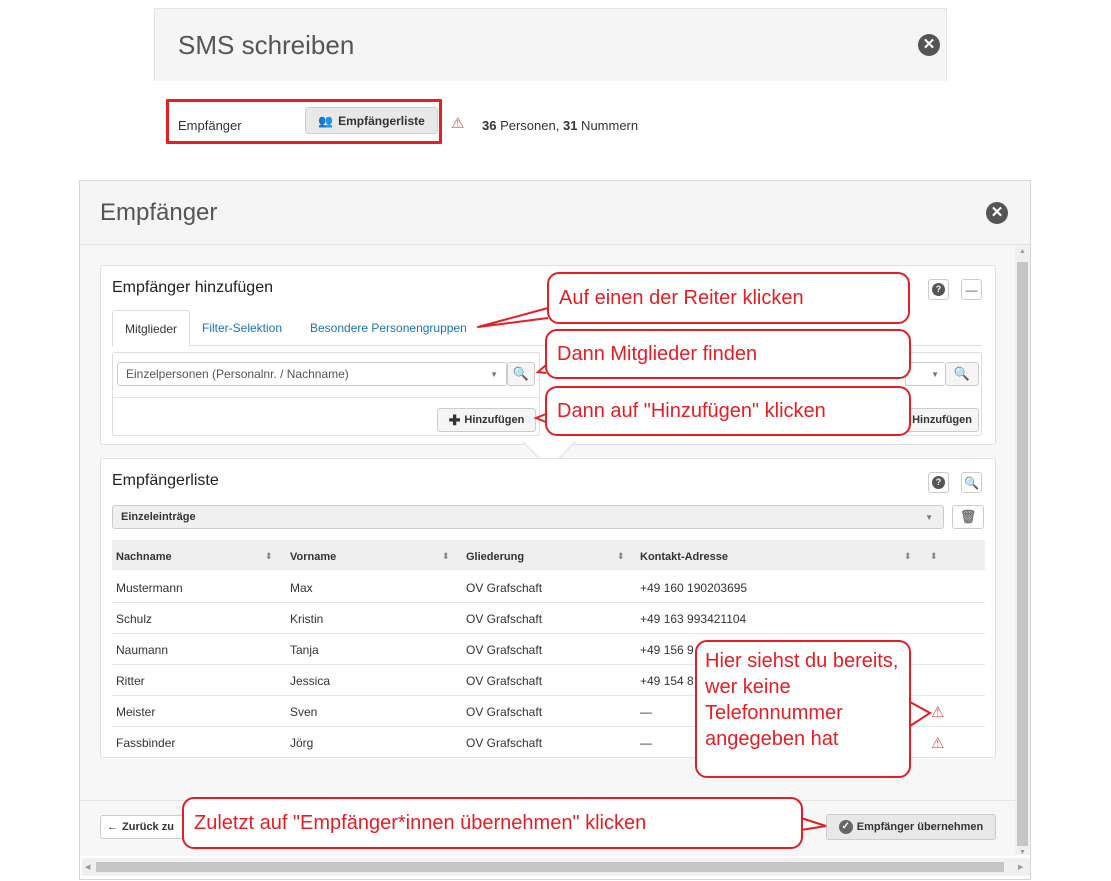 Image resolution: width=1111 pixels, height=881 pixels. I want to click on annotation-add: Dann auf "Hinzufügen" klicken, so click(728, 411).